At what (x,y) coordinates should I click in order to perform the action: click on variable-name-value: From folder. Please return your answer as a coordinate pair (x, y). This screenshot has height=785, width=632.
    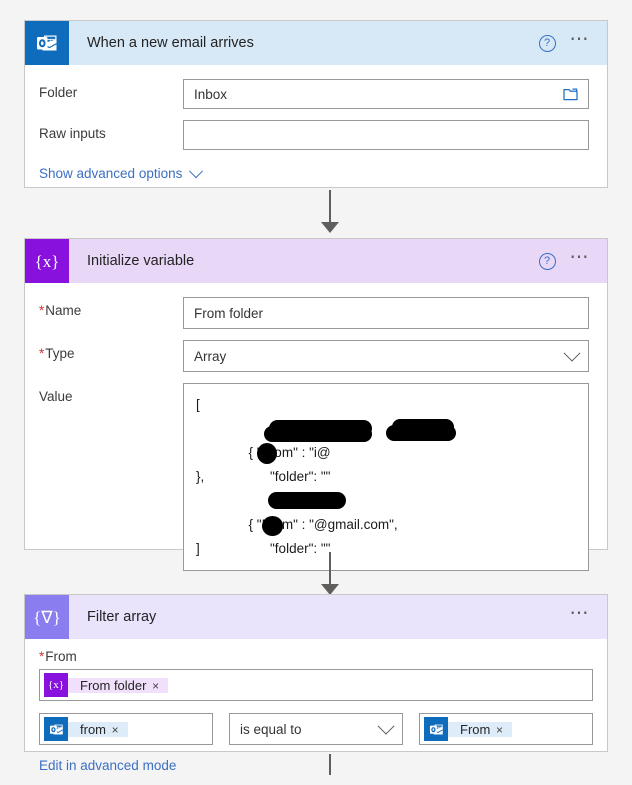
    Looking at the image, I should click on (229, 313).